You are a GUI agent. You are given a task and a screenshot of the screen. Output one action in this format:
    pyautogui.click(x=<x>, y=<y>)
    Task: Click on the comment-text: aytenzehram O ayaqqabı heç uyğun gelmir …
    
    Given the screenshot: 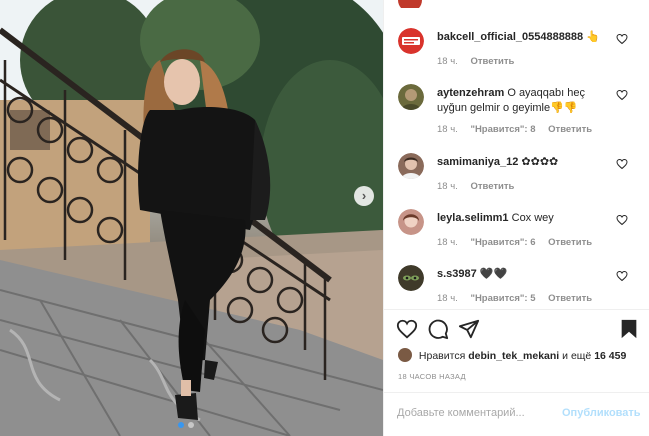 What is the action you would take?
    pyautogui.click(x=526, y=101)
    